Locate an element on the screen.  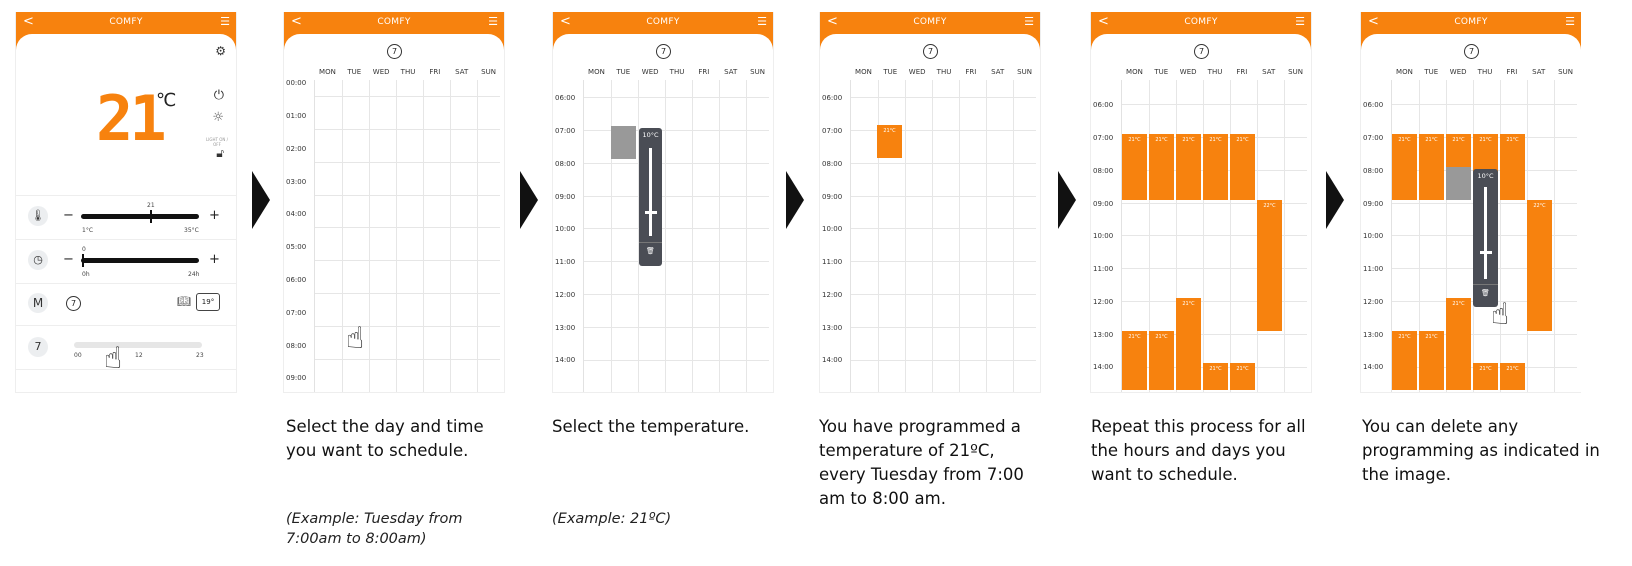
temp-slider-handle is located at coordinates (151, 216).